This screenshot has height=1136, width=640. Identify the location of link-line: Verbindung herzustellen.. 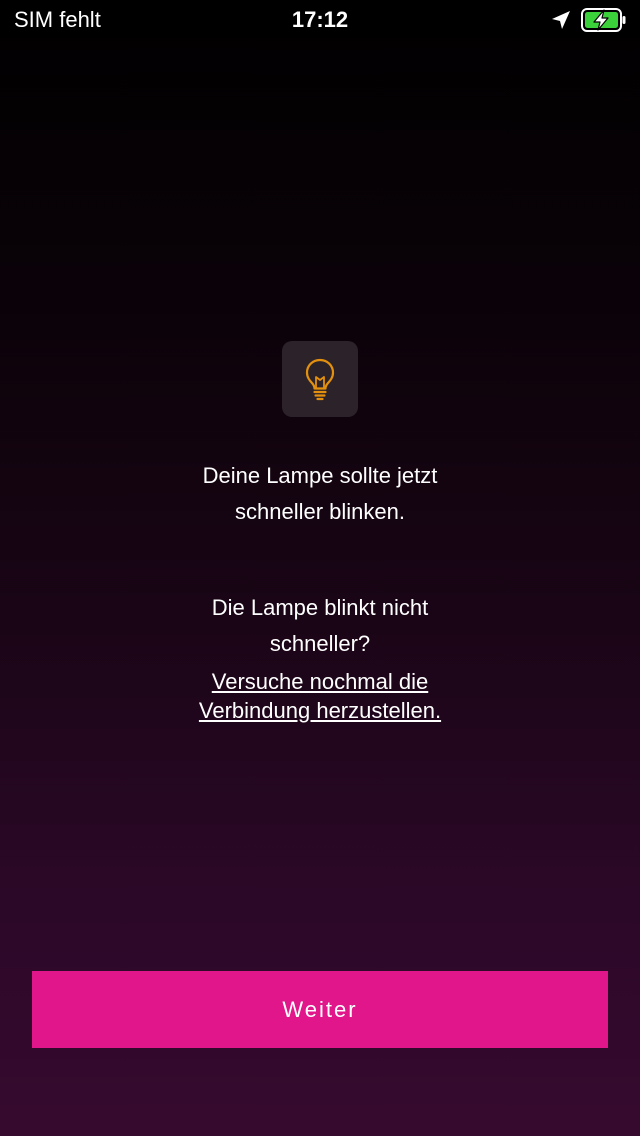
(320, 710).